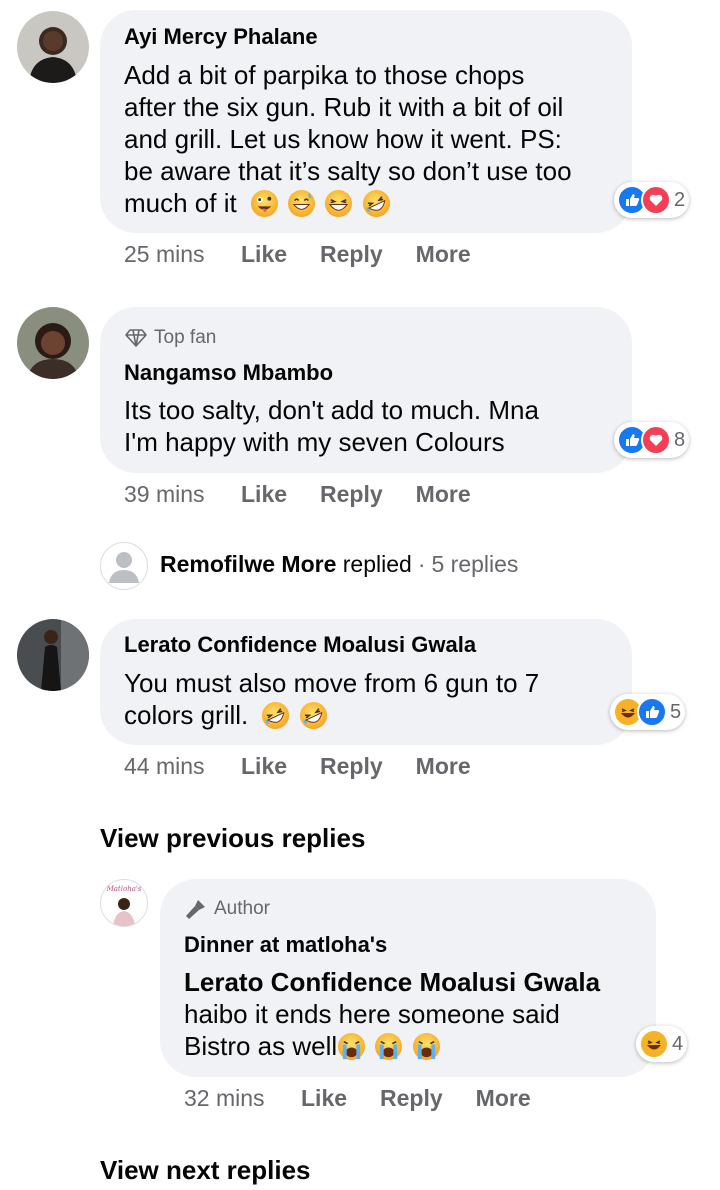 Image resolution: width=720 pixels, height=1190 pixels. Describe the element at coordinates (392, 982) in the screenshot. I see `mentioned-user: Lerato Confidence Moalusi Gwala` at that location.